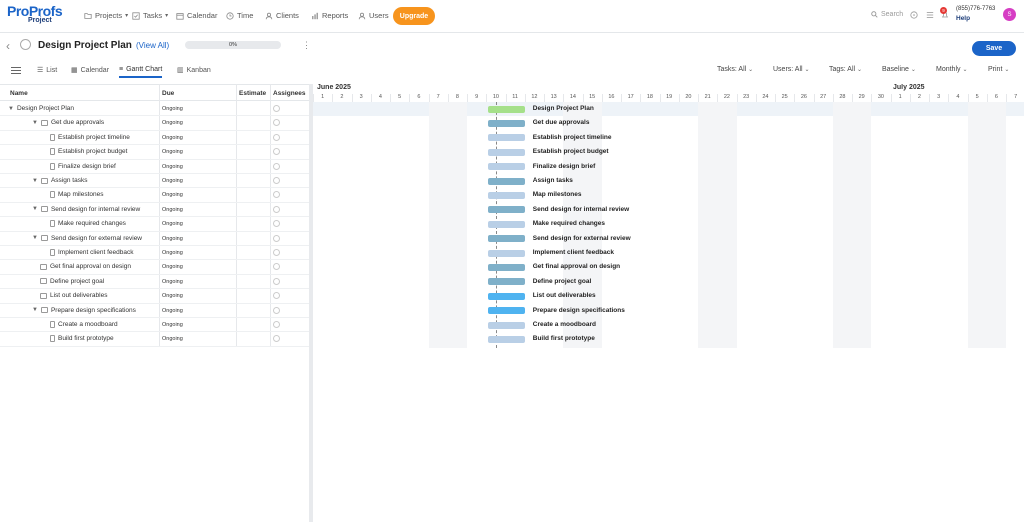 This screenshot has width=1024, height=522. What do you see at coordinates (289, 93) in the screenshot?
I see `column-assignees: Assignees` at bounding box center [289, 93].